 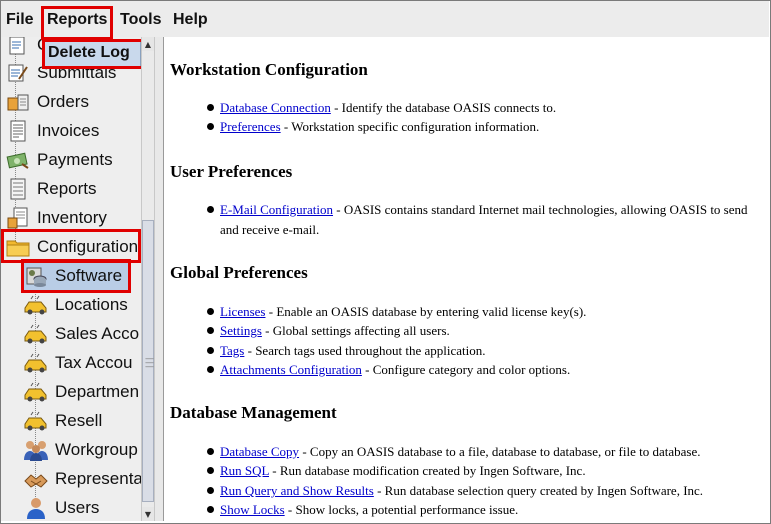 I want to click on menu-item-delete-log: Delete Log, so click(x=89, y=53).